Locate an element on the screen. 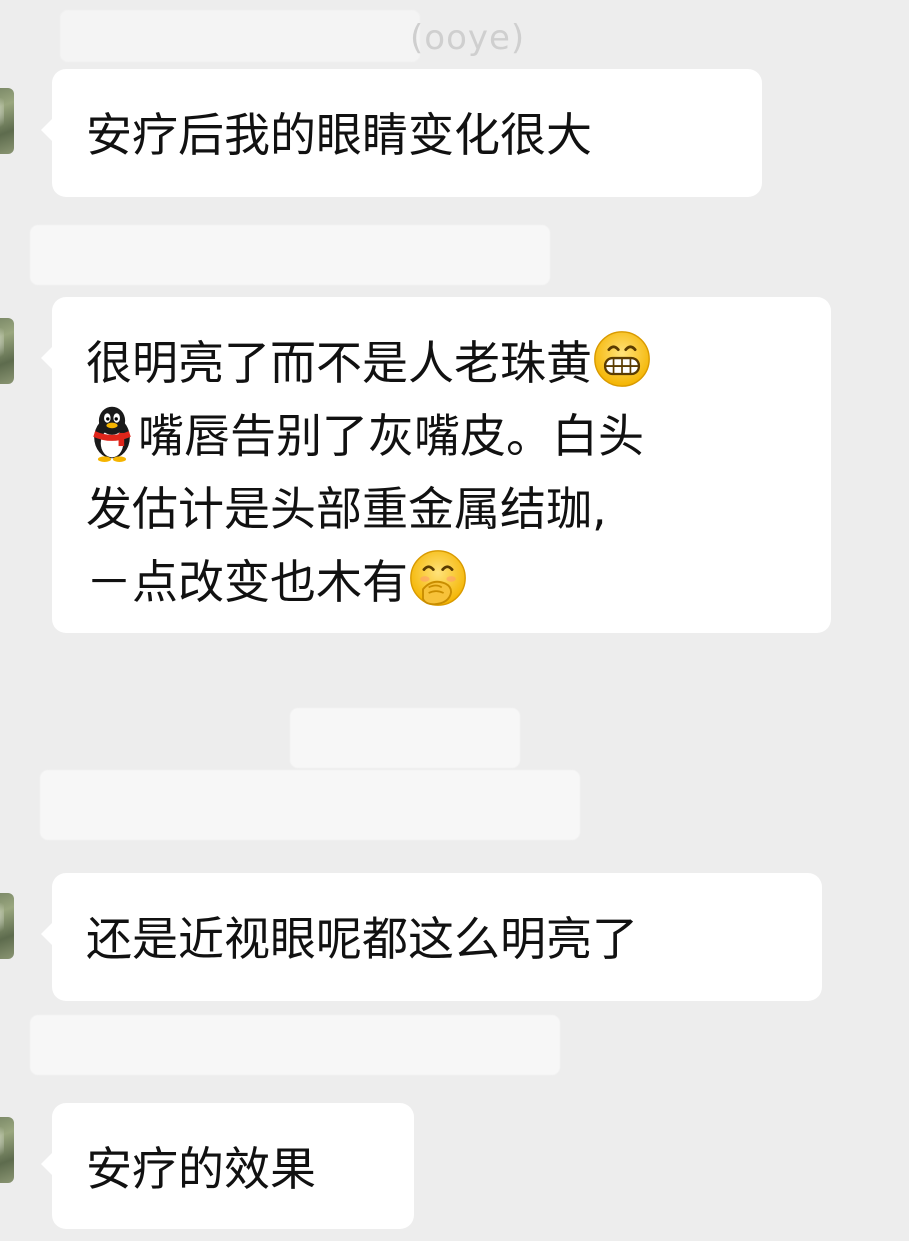  message-line: 嘴唇告别了灰嘴皮。白头 is located at coordinates (441, 436).